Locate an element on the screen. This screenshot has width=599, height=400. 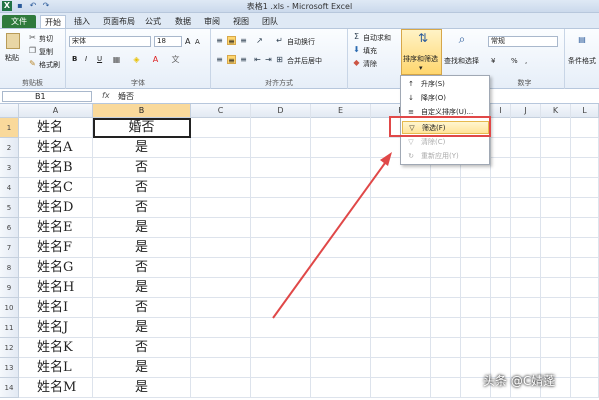
menu-item-label: 重新应用(Y) is located at coordinates (440, 156).